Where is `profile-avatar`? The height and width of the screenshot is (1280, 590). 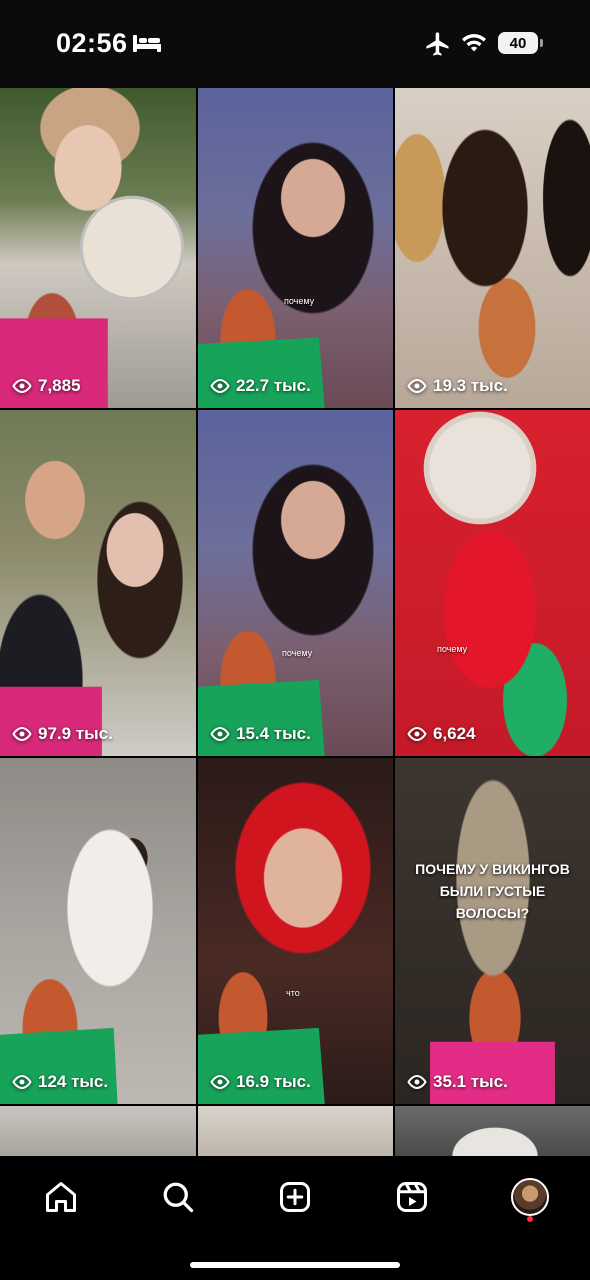 profile-avatar is located at coordinates (530, 1197).